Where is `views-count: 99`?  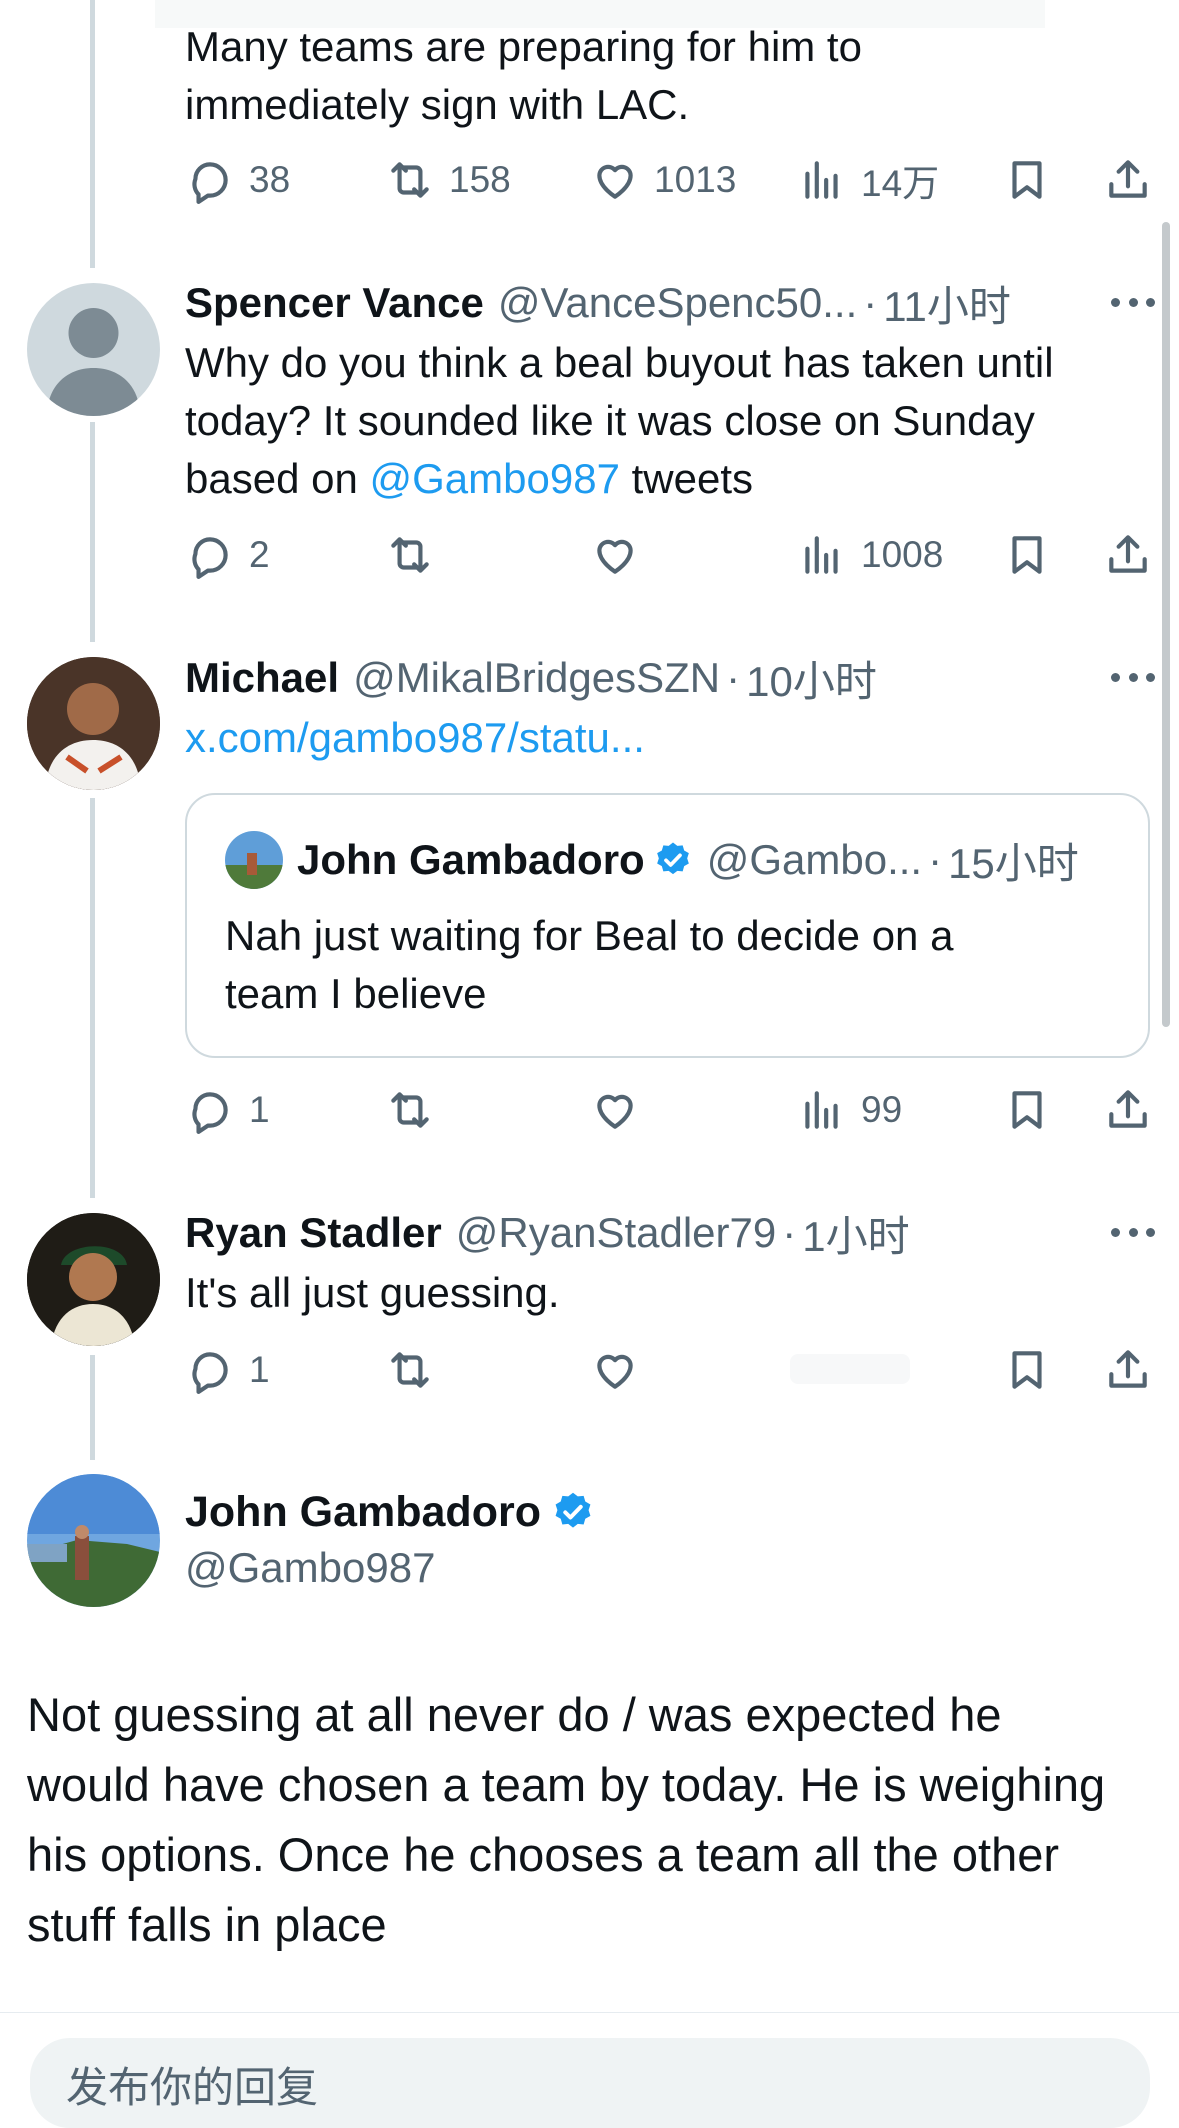
views-count: 99 is located at coordinates (882, 1109).